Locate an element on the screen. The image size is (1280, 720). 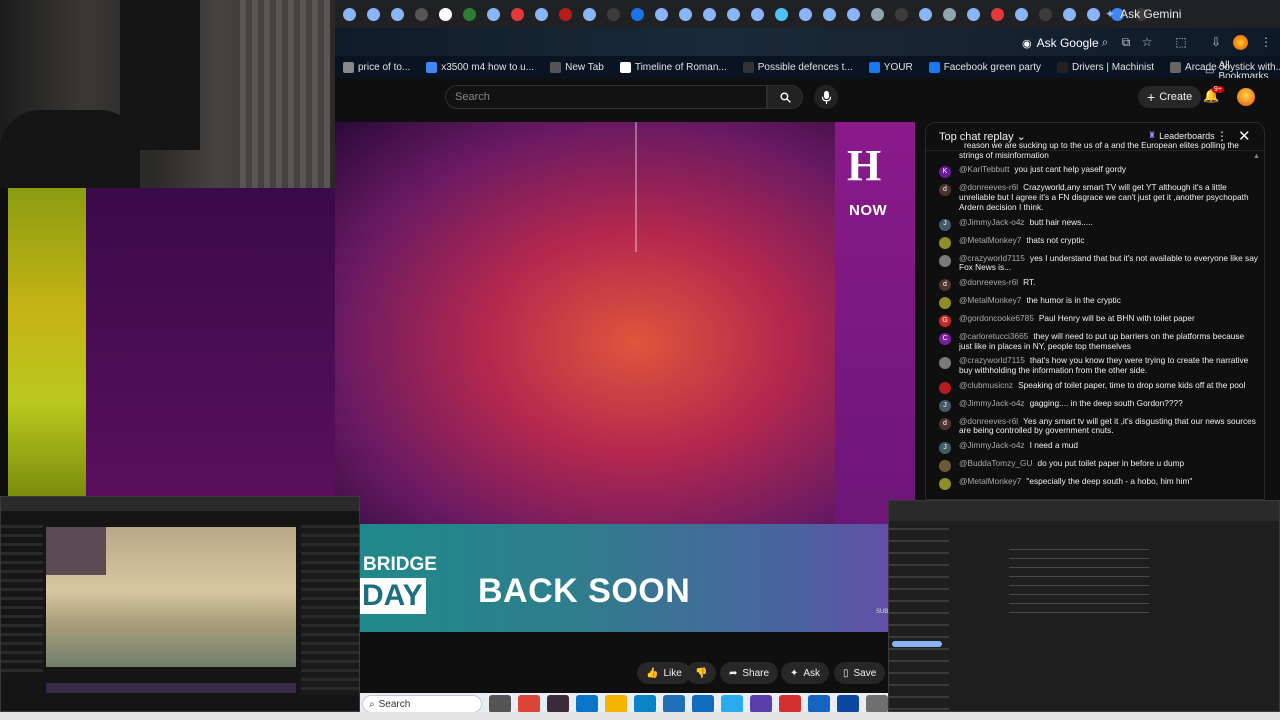
tab-favicon-dark-grid-icon is located at coordinates (421, 14).